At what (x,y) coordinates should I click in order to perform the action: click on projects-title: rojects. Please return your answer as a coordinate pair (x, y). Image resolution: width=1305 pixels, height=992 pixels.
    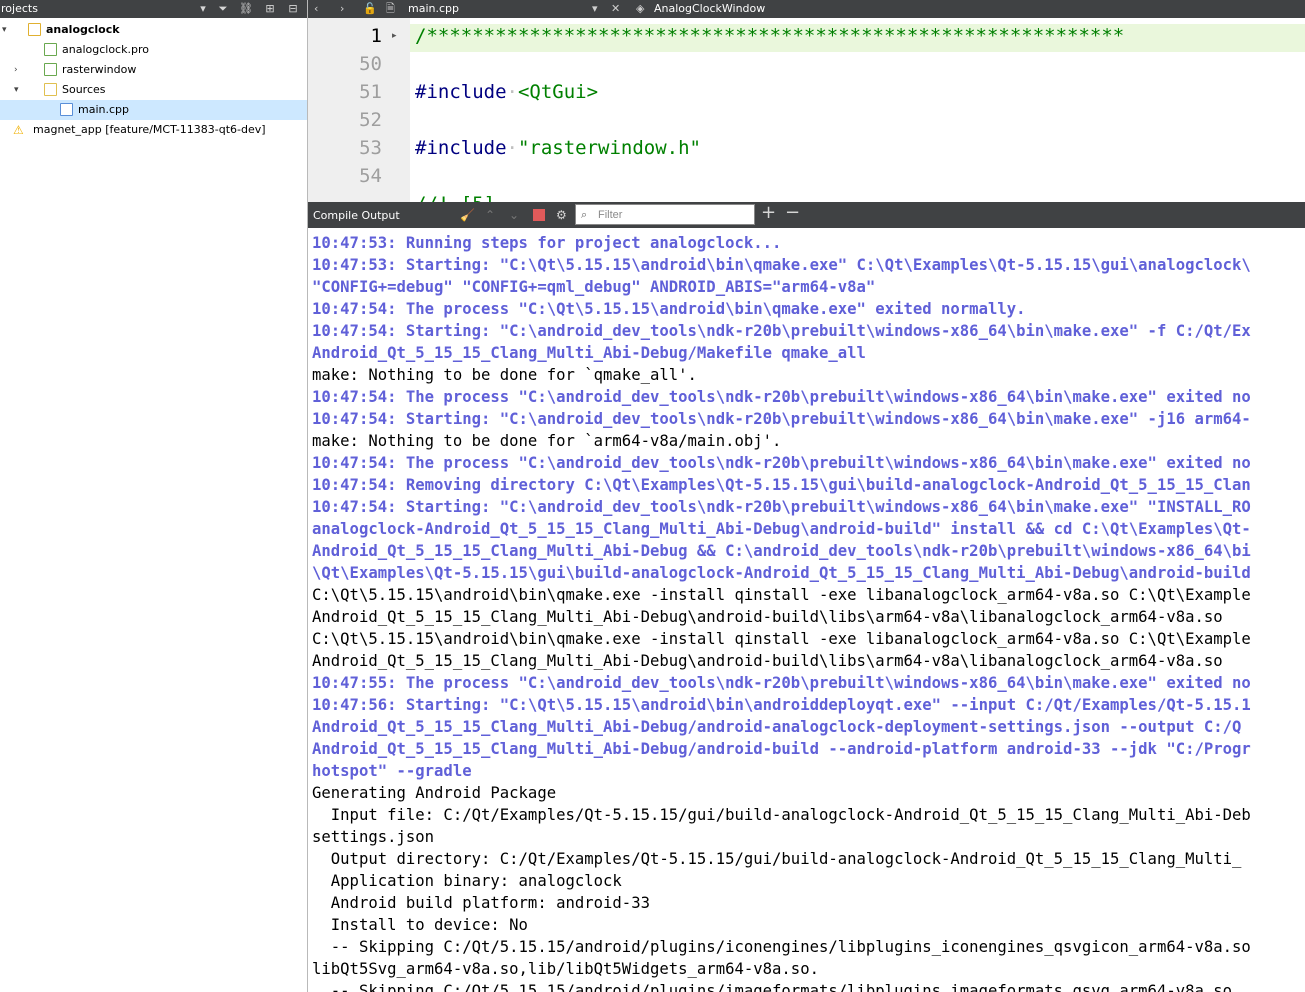
    Looking at the image, I should click on (19, 8).